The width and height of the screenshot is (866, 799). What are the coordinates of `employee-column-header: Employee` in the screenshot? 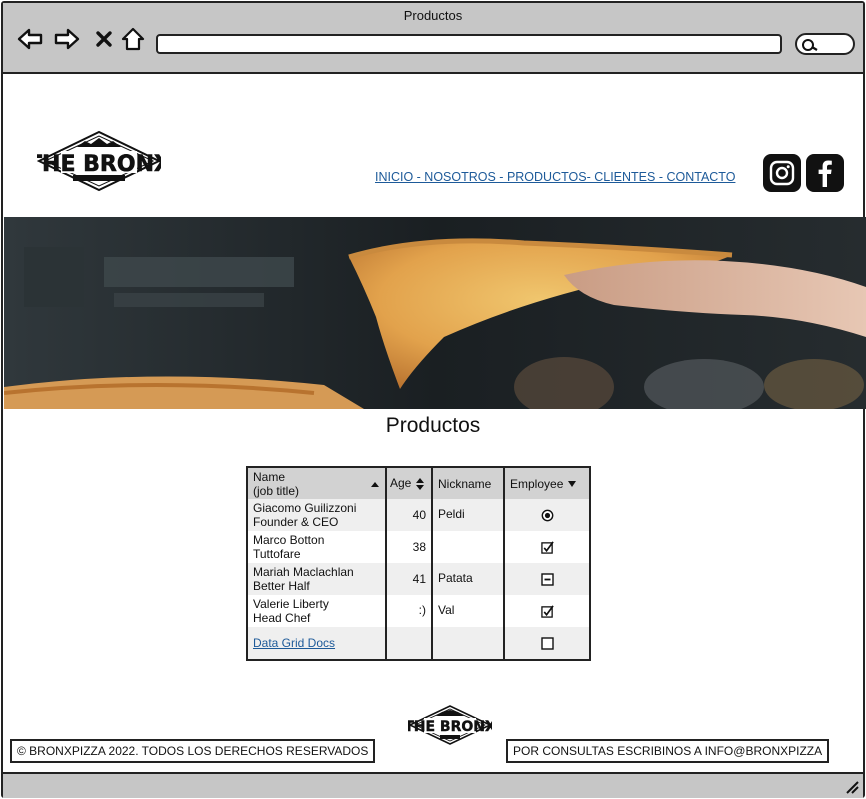 It's located at (546, 483).